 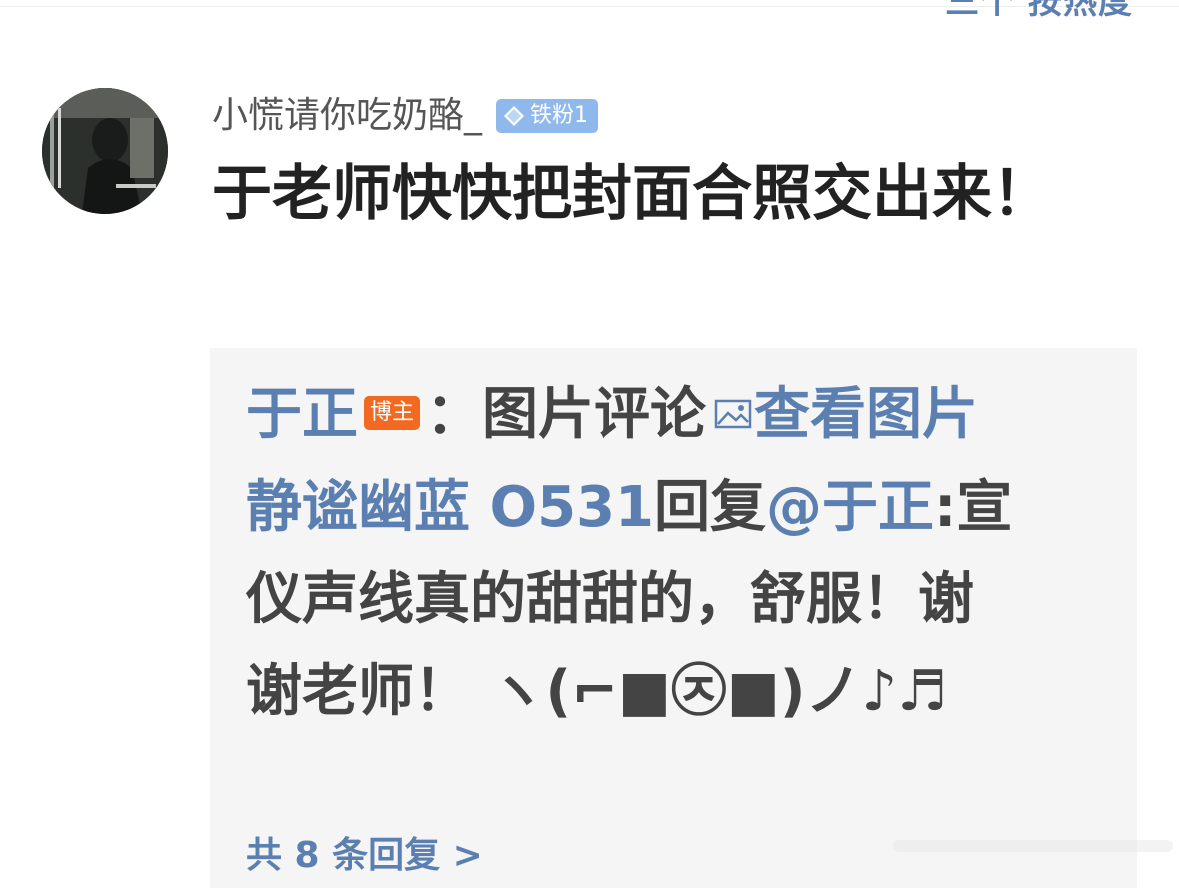 I want to click on username: 小慌请你吃奶酪_, so click(x=347, y=116).